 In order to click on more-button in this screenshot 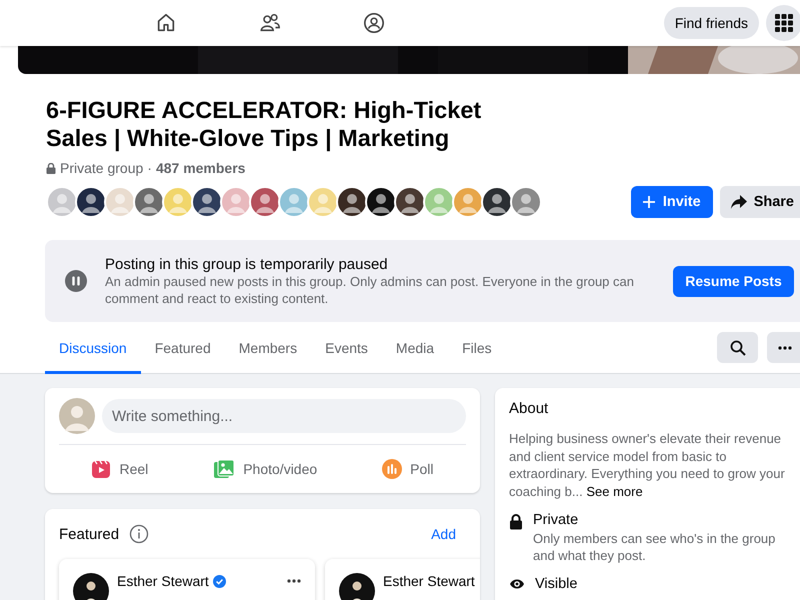, I will do `click(783, 347)`.